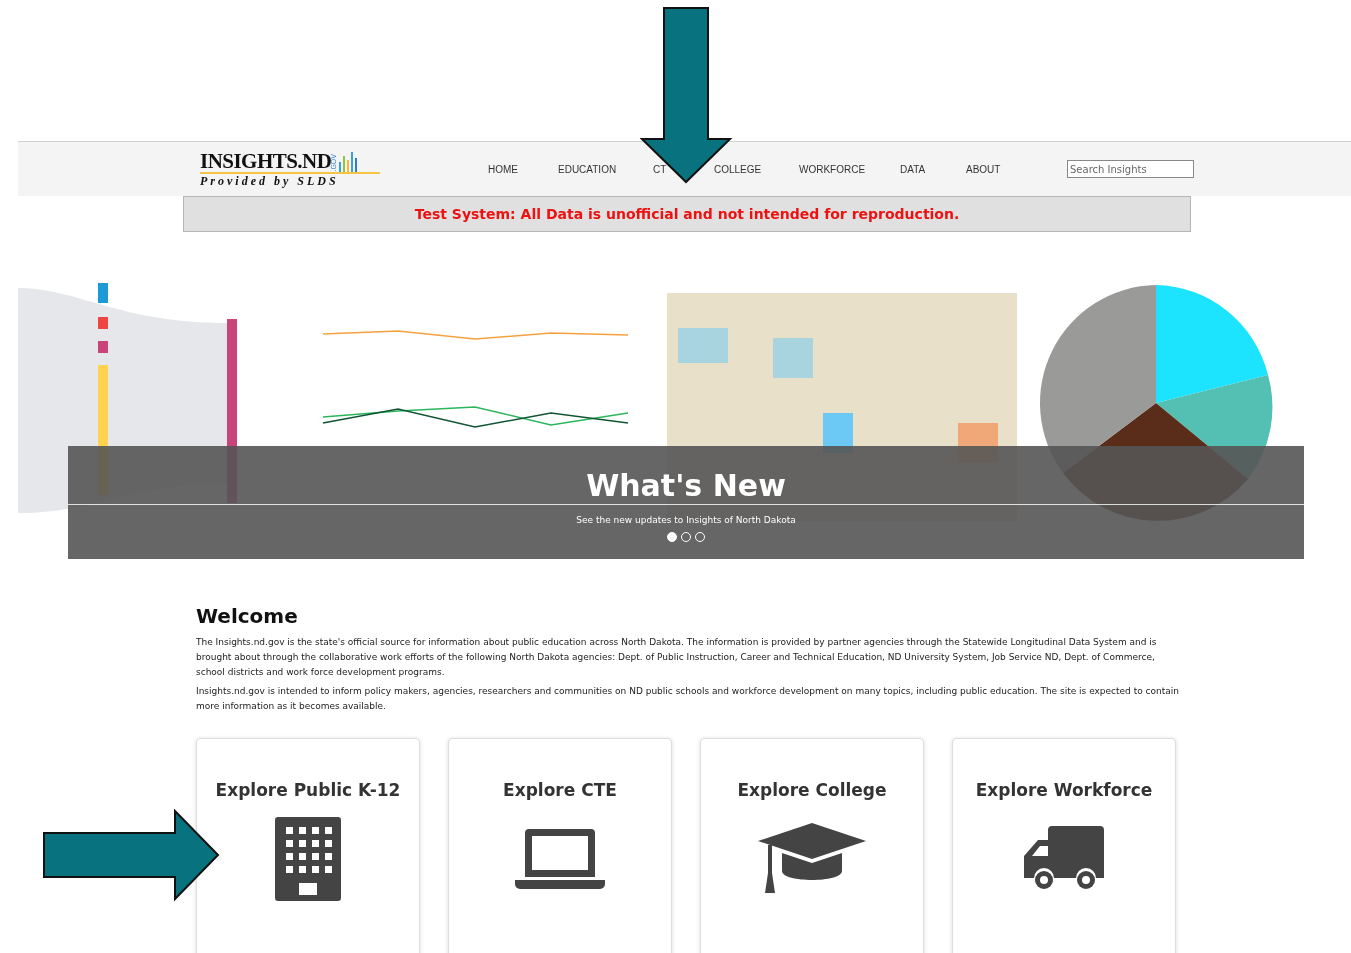 Image resolution: width=1351 pixels, height=953 pixels. What do you see at coordinates (1130, 169) in the screenshot?
I see `search-field: Search Insights` at bounding box center [1130, 169].